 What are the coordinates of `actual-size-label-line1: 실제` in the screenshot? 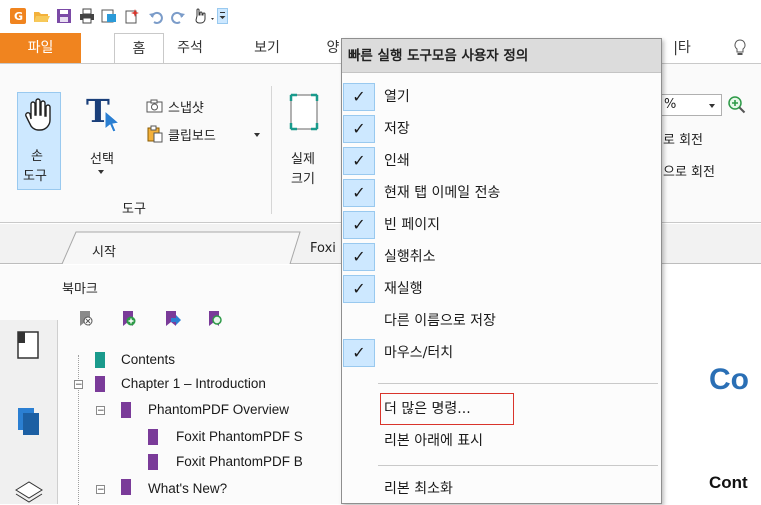 It's located at (303, 159).